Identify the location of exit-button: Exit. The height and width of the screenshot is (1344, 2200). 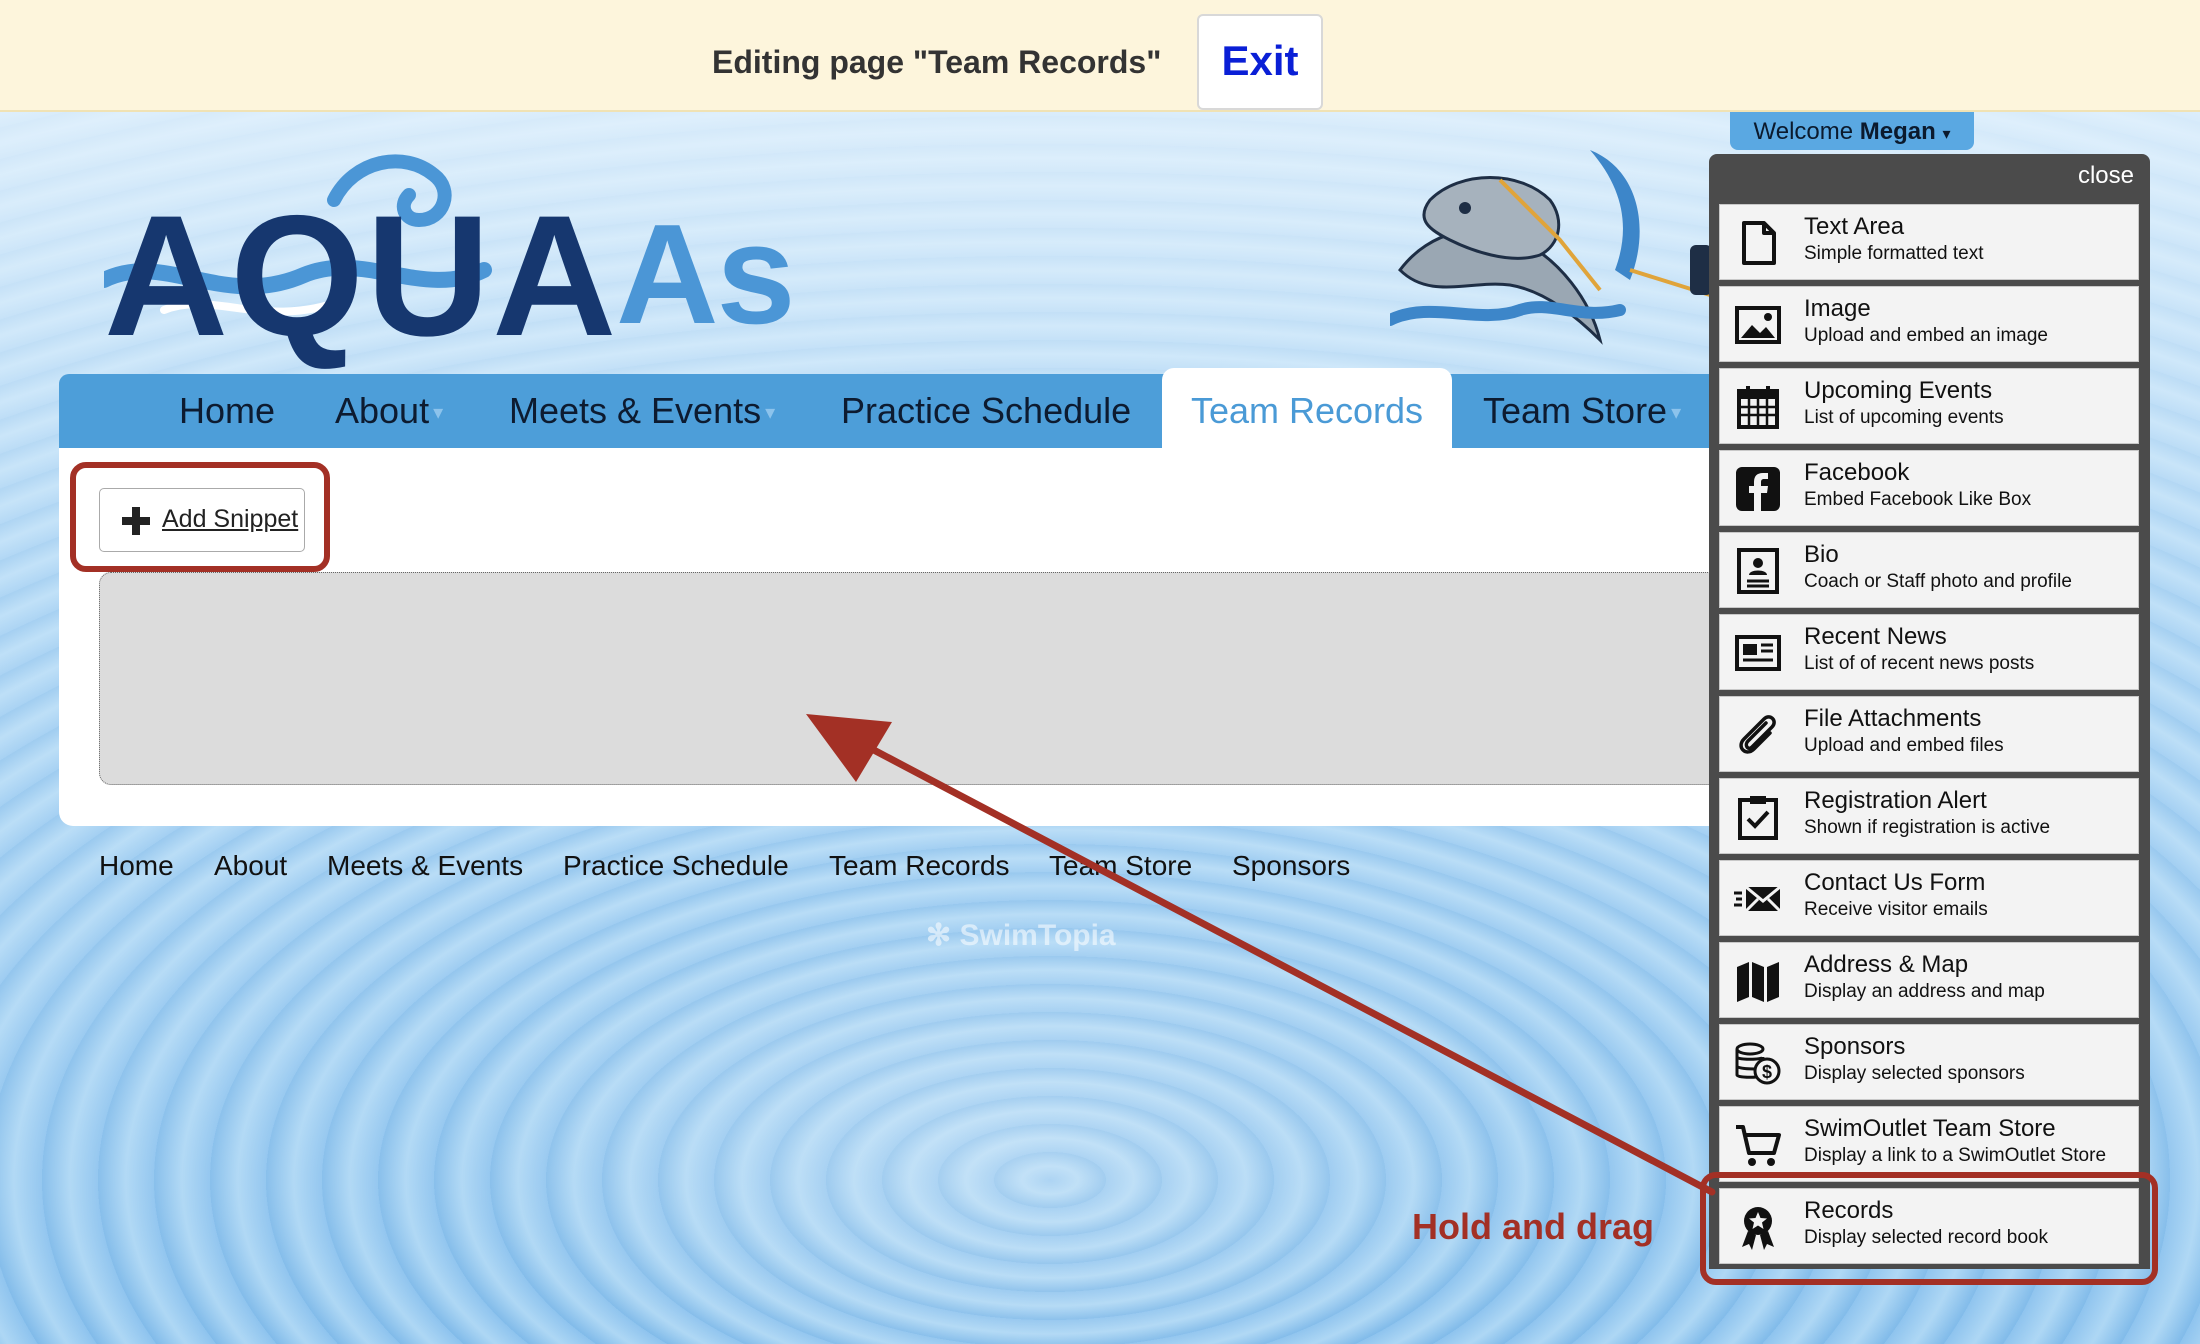
(1260, 62).